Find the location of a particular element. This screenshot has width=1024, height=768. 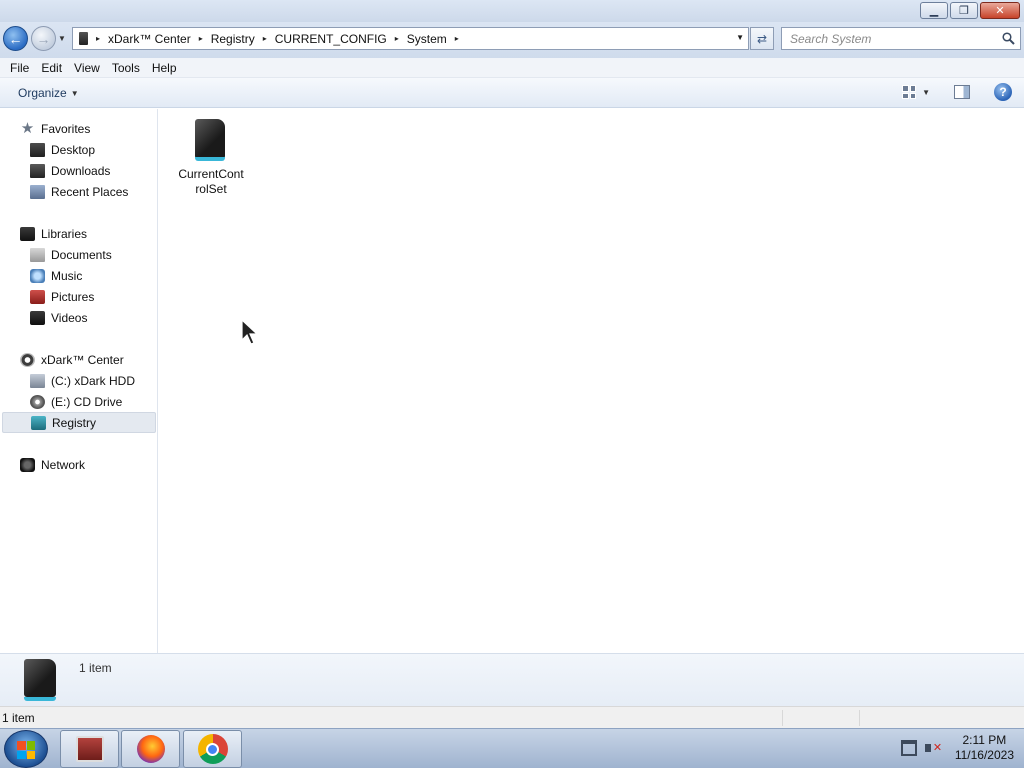

nav-item-c-drive: (C:) xDark HDD is located at coordinates (82, 380).